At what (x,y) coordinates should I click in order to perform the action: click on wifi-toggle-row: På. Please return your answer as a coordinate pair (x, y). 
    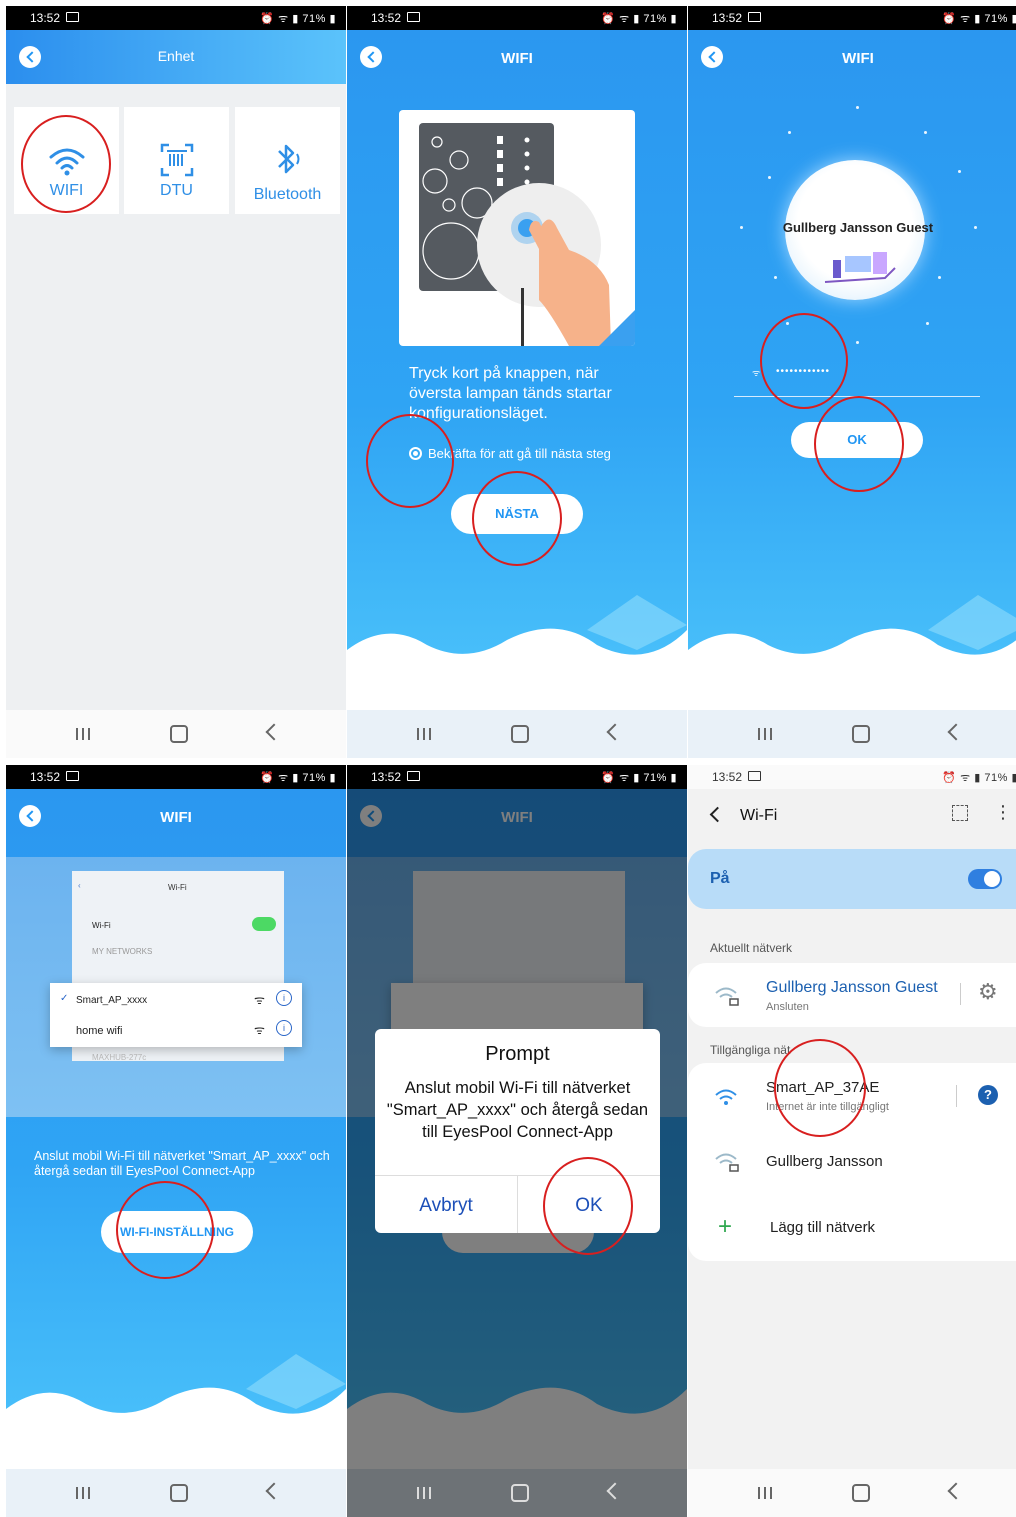
    Looking at the image, I should click on (852, 879).